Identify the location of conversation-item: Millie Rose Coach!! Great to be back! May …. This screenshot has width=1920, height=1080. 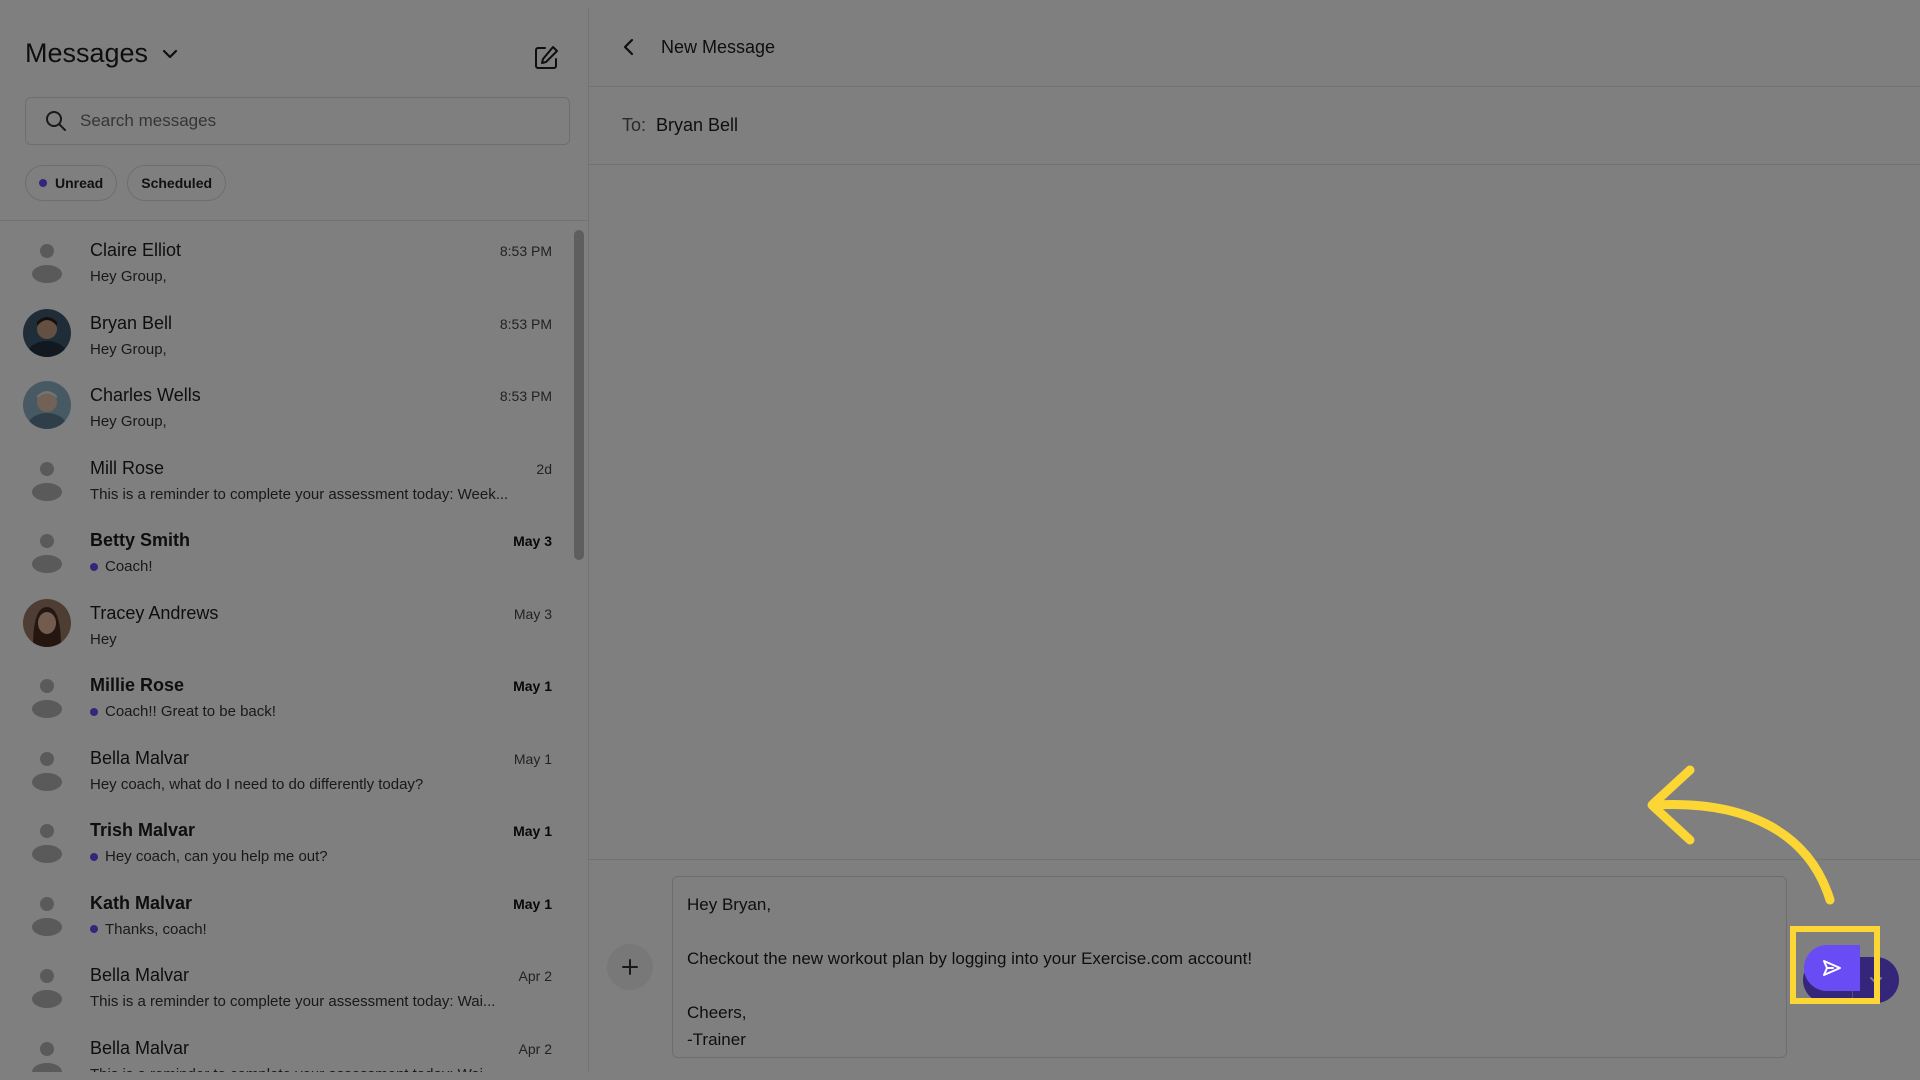
(287, 697).